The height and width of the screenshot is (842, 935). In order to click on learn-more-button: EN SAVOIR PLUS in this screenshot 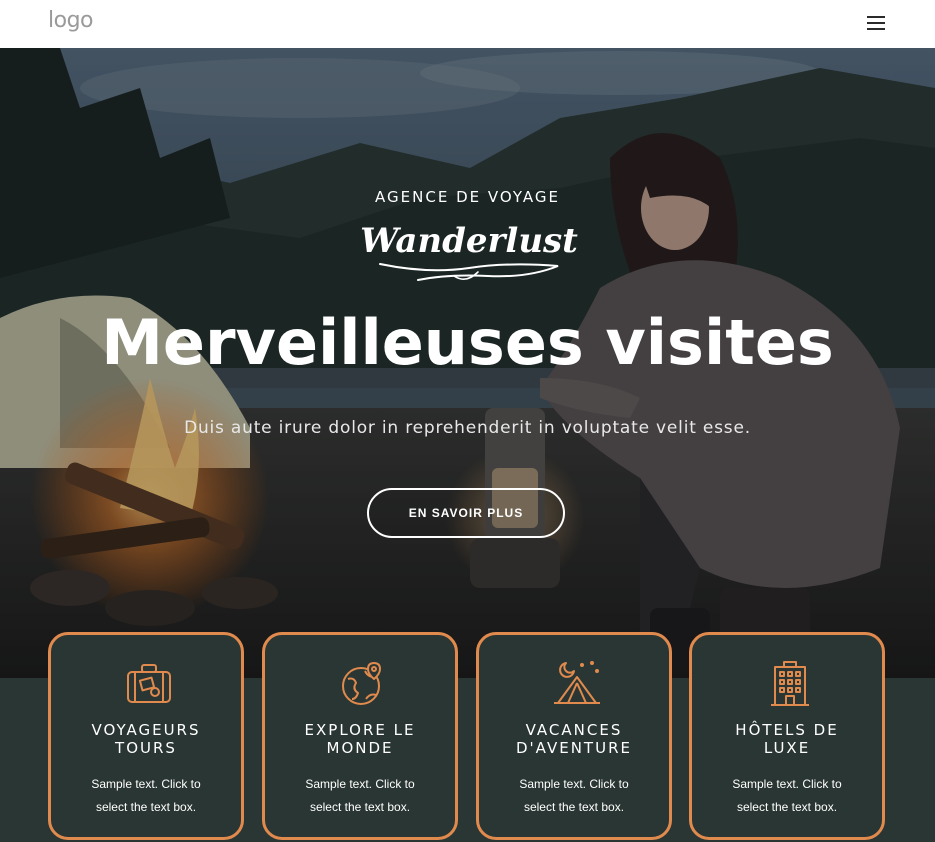, I will do `click(466, 513)`.